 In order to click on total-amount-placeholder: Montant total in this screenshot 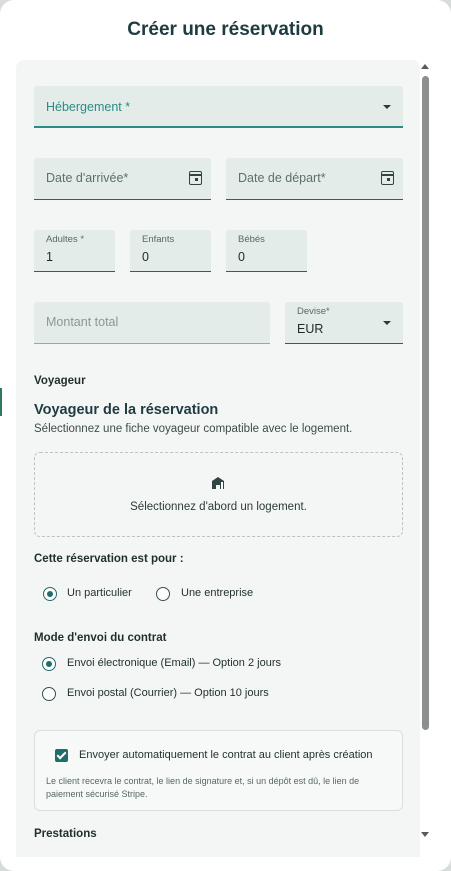, I will do `click(82, 322)`.